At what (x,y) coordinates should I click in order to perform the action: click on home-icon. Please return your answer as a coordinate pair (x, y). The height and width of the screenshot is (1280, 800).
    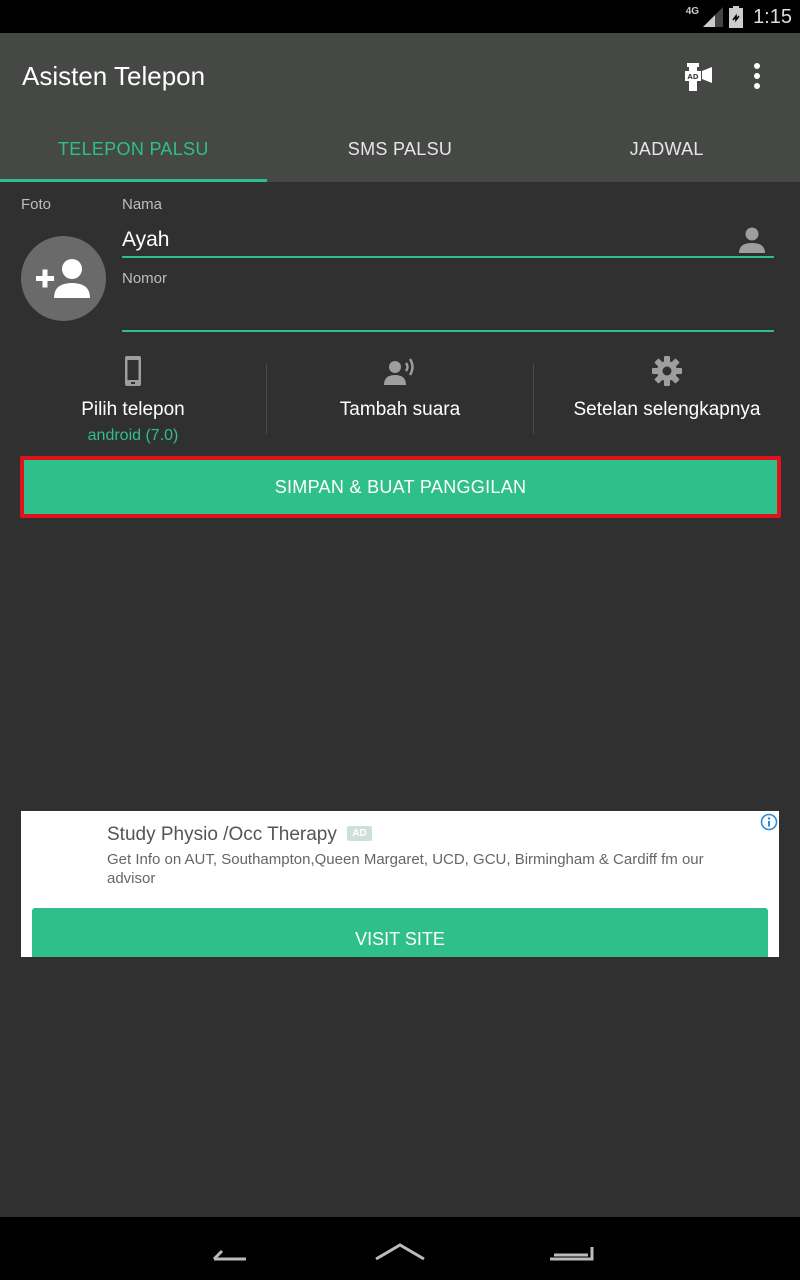
    Looking at the image, I should click on (400, 1251).